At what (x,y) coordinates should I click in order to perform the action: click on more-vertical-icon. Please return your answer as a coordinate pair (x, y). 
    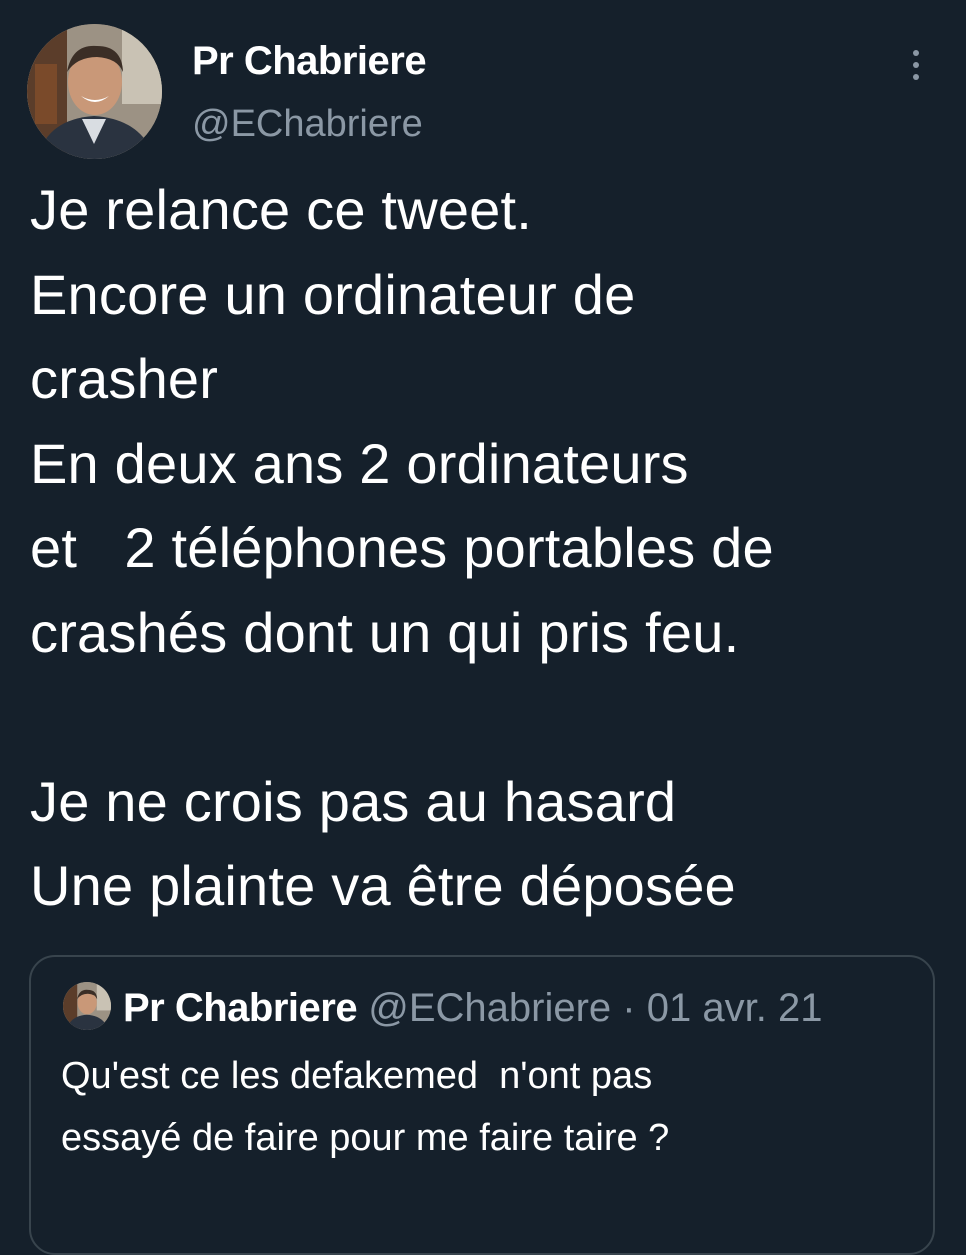
    Looking at the image, I should click on (916, 65).